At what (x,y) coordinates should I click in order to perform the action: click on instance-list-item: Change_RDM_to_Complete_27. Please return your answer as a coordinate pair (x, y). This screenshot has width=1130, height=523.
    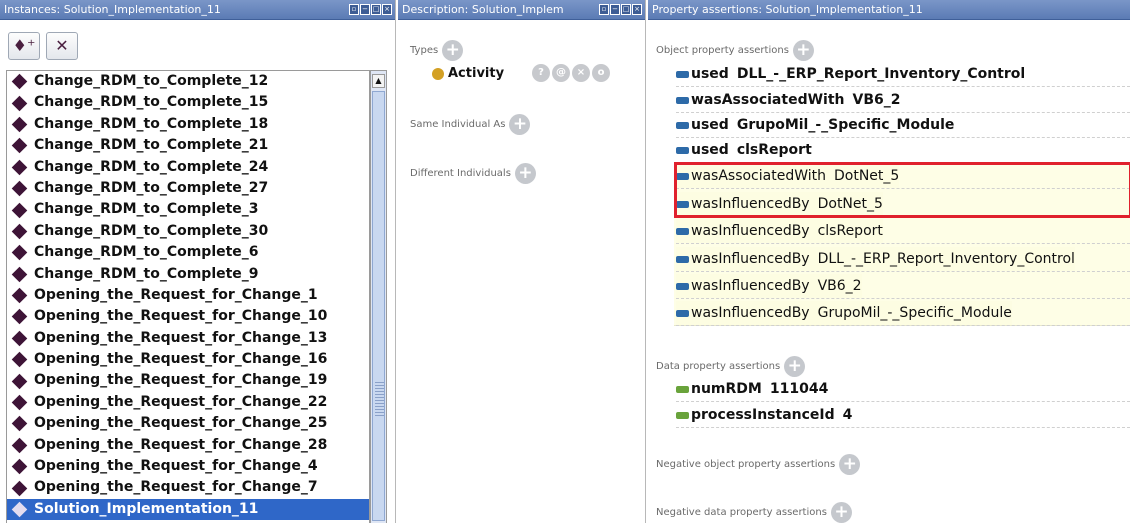
    Looking at the image, I should click on (188, 188).